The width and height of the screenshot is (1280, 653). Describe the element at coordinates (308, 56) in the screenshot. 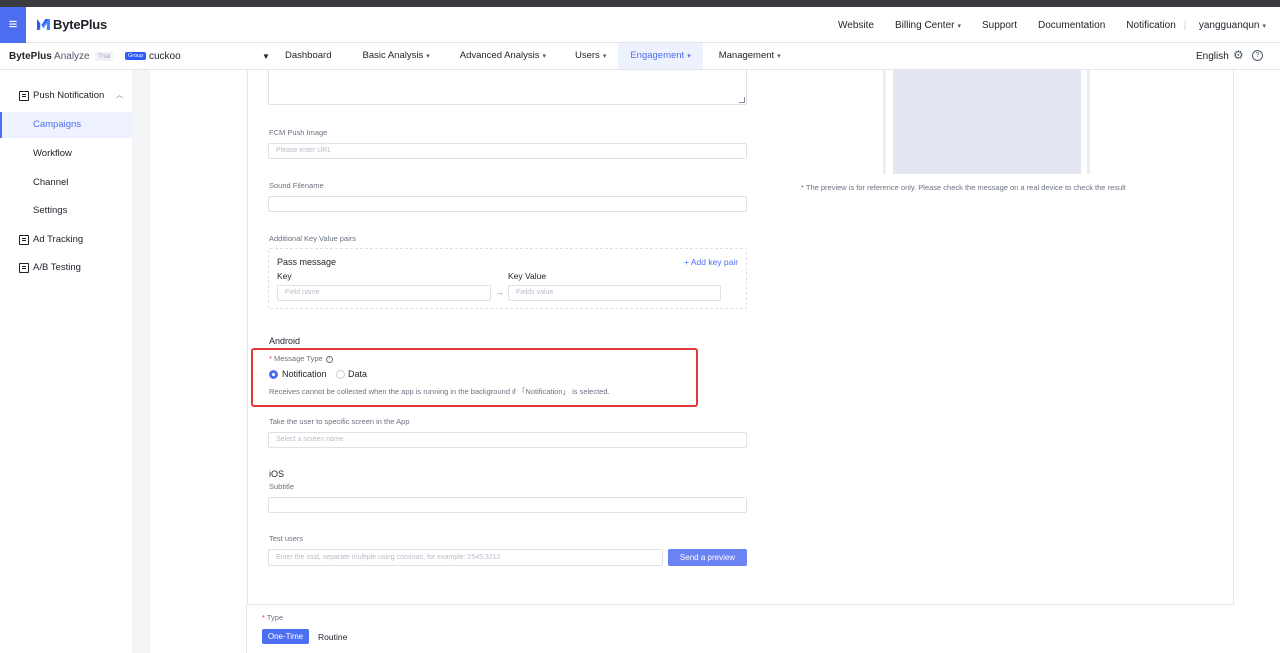

I see `tab-dashboard: Dashboard` at that location.